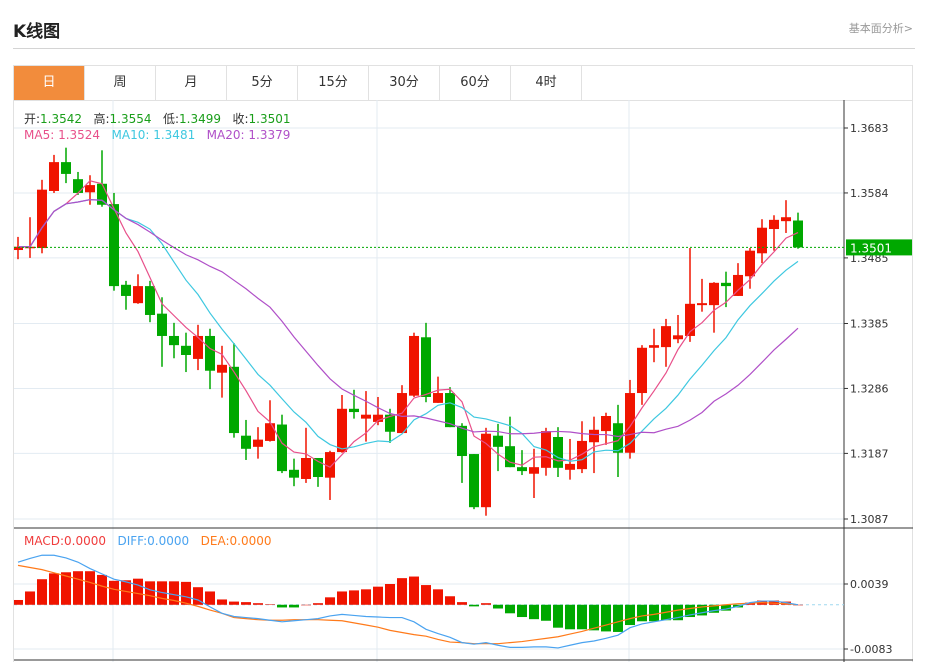 The image size is (927, 662). Describe the element at coordinates (869, 388) in the screenshot. I see `price-tick-label: 1.3286` at that location.